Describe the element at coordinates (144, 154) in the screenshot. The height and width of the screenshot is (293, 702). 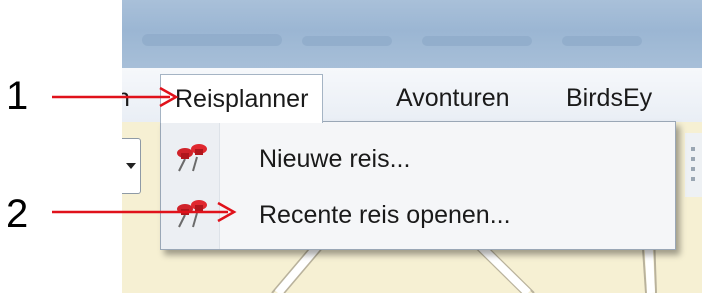
I see `callout-arrows` at that location.